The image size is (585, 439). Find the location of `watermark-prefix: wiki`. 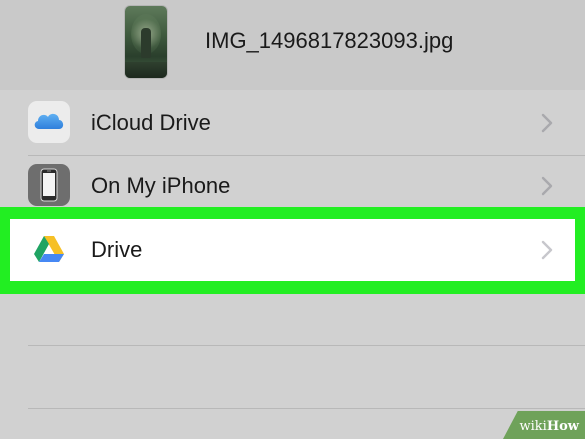

watermark-prefix: wiki is located at coordinates (533, 426).